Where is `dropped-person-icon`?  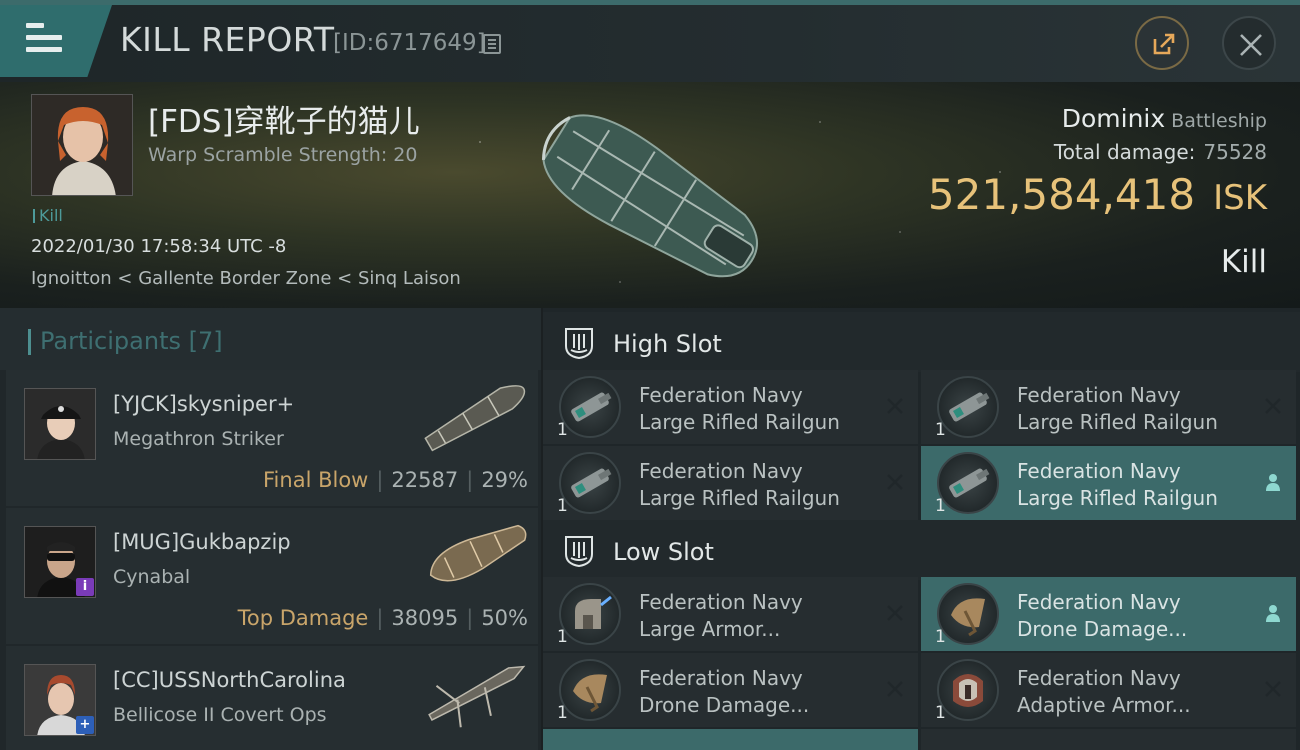
dropped-person-icon is located at coordinates (1273, 613).